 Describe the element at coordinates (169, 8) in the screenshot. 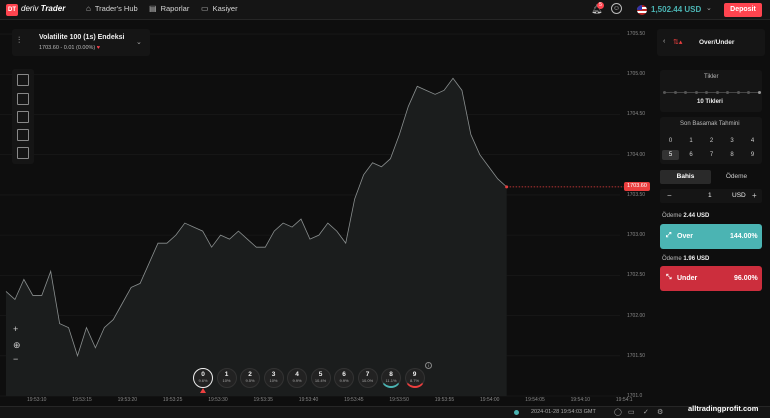

I see `nav-reports: ▤ Raporlar` at that location.